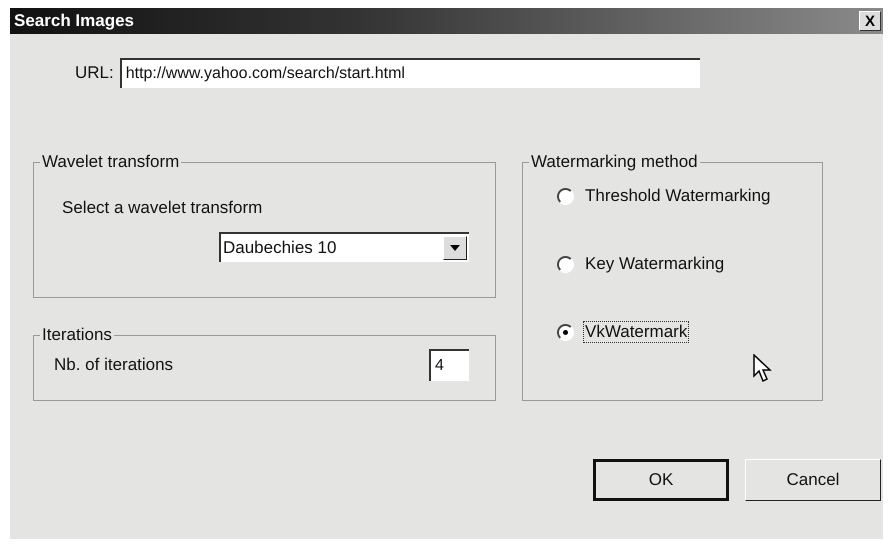 This screenshot has height=547, width=893. Describe the element at coordinates (344, 247) in the screenshot. I see `wavelet-dropdown: Daubechies 10` at that location.